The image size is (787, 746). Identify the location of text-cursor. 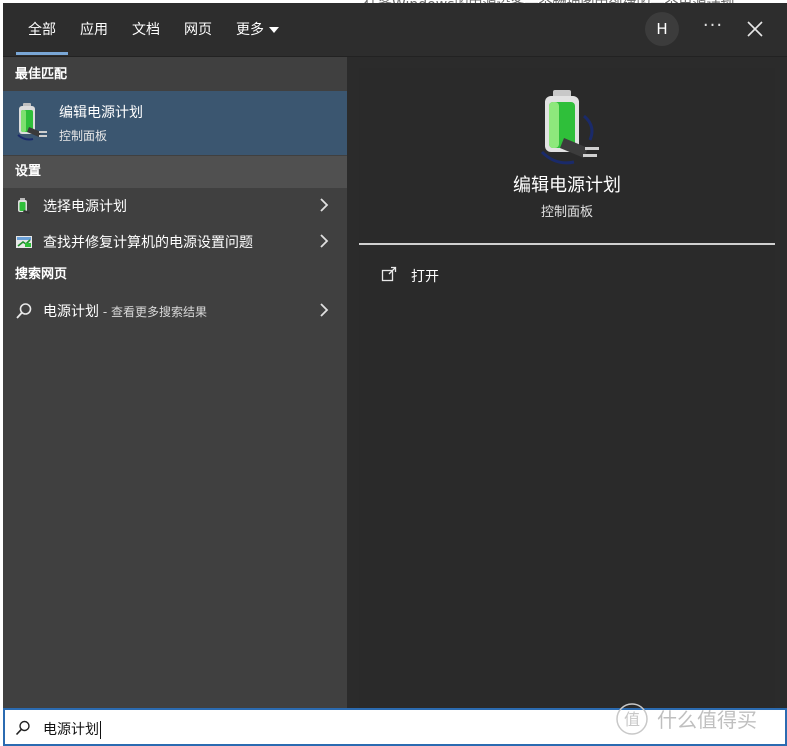
(100, 730).